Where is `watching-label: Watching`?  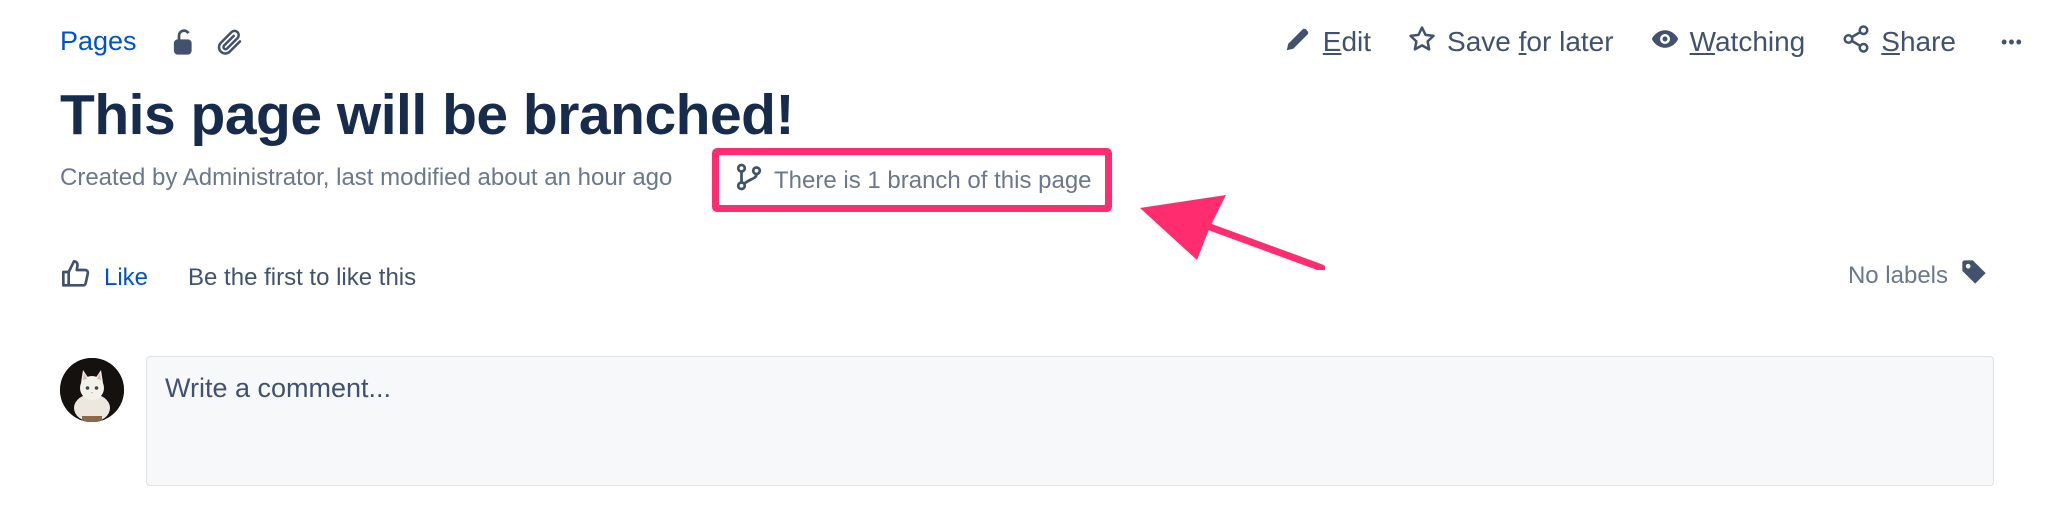
watching-label: Watching is located at coordinates (1747, 41).